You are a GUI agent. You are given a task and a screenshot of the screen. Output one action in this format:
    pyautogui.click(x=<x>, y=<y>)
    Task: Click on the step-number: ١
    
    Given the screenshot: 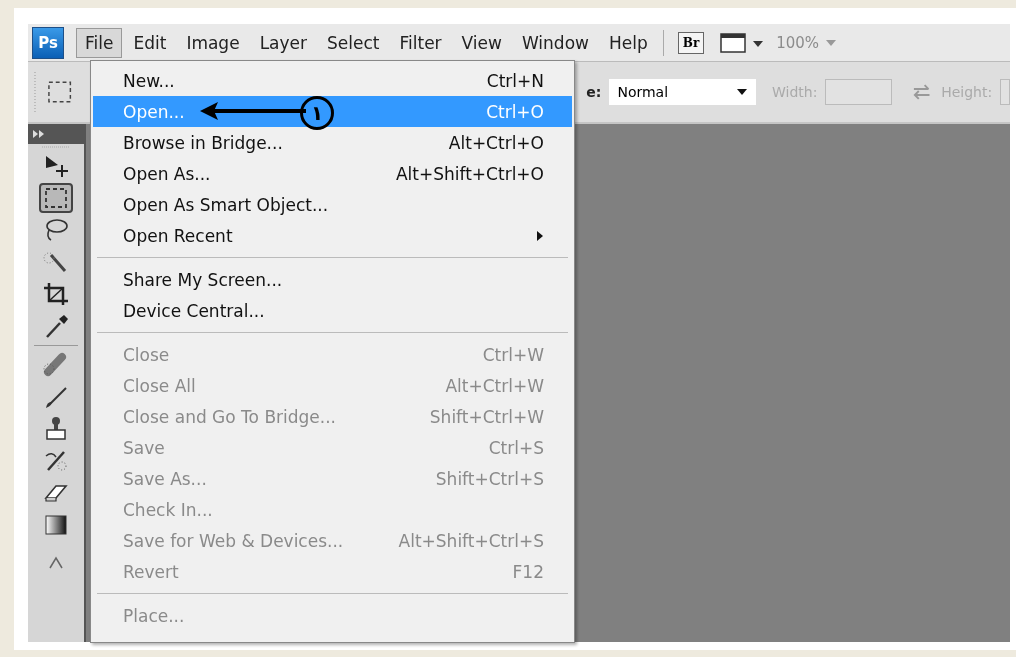 What is the action you would take?
    pyautogui.click(x=317, y=113)
    